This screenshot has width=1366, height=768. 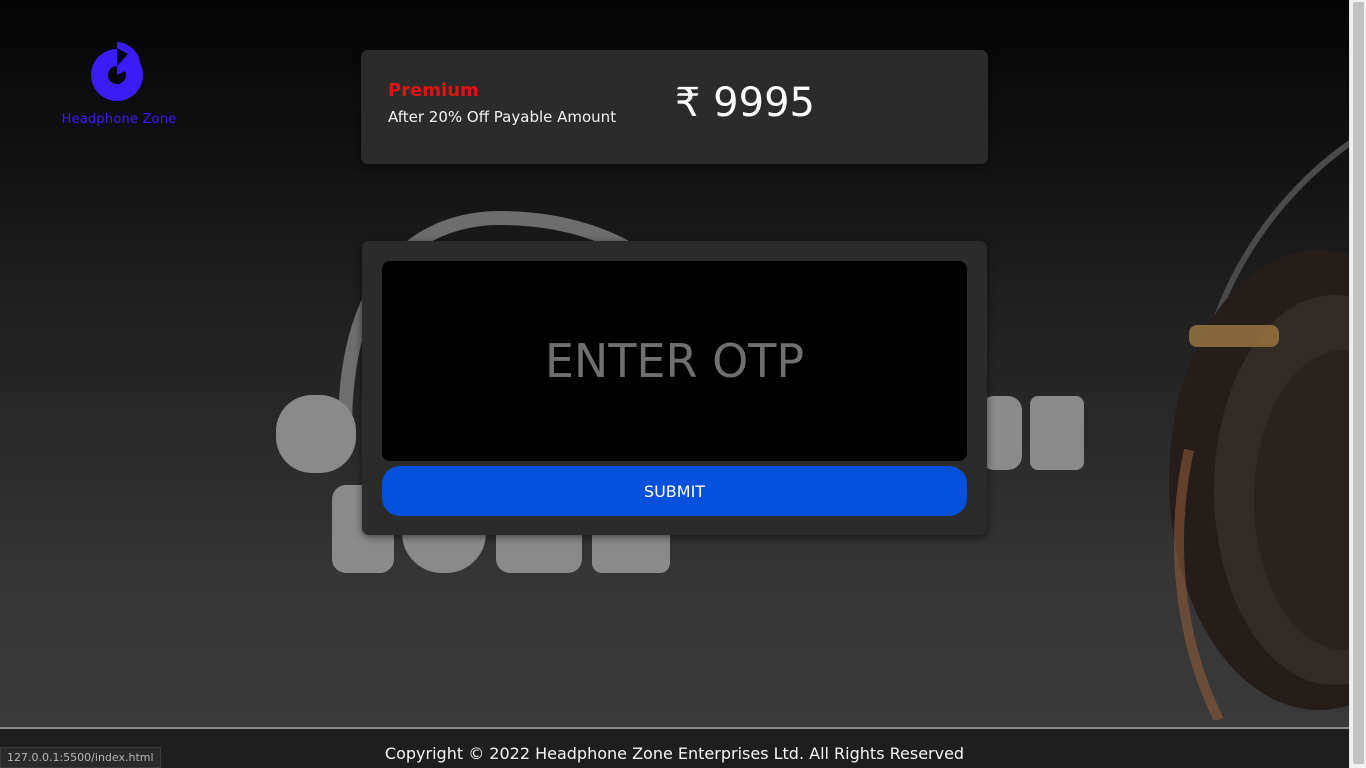 I want to click on headphone-zone-logo-icon, so click(x=117, y=71).